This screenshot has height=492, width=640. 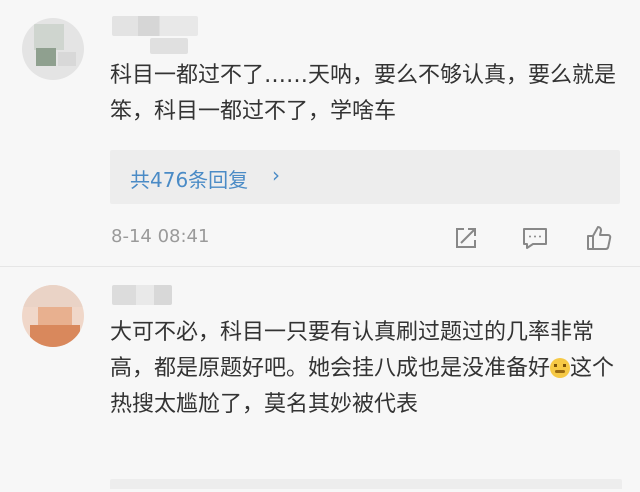 What do you see at coordinates (466, 238) in the screenshot?
I see `share-icon` at bounding box center [466, 238].